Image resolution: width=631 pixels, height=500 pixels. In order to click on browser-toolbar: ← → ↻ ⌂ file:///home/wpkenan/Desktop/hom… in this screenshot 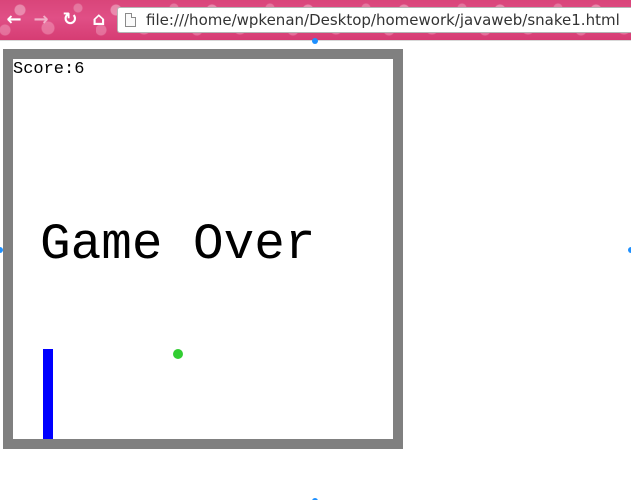, I will do `click(315, 20)`.